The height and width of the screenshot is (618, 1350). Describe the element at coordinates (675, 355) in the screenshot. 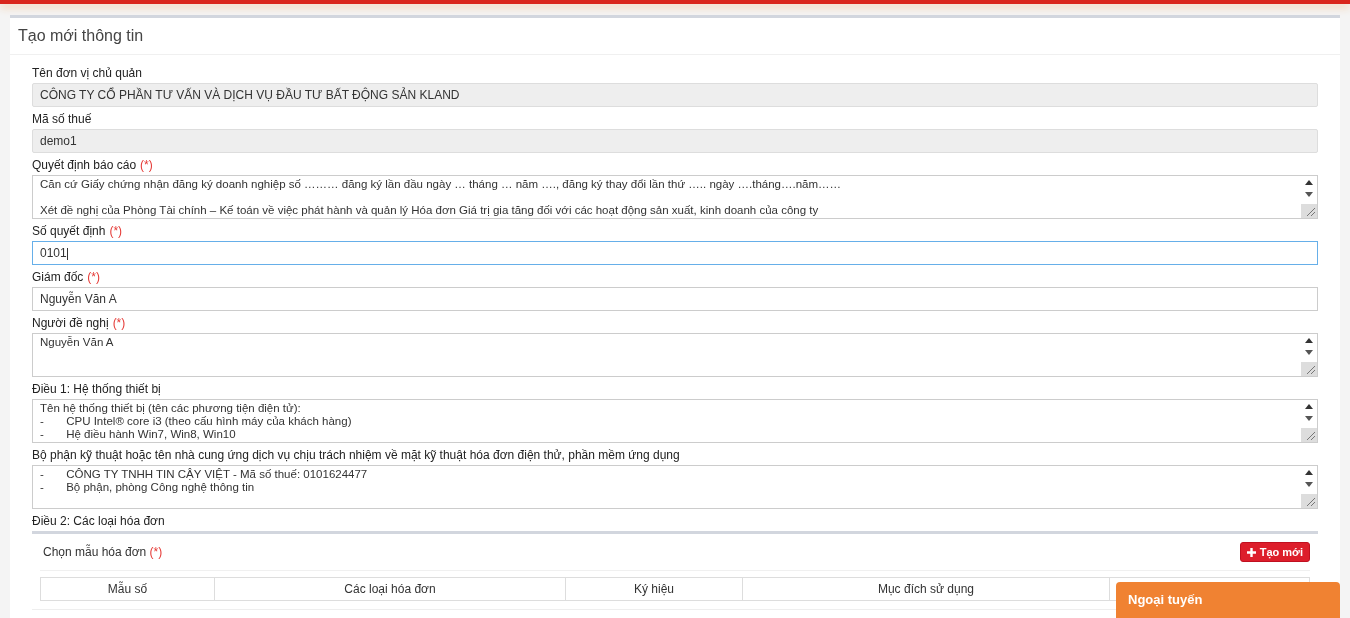

I see `textarea-field: Nguyễn Văn A` at that location.